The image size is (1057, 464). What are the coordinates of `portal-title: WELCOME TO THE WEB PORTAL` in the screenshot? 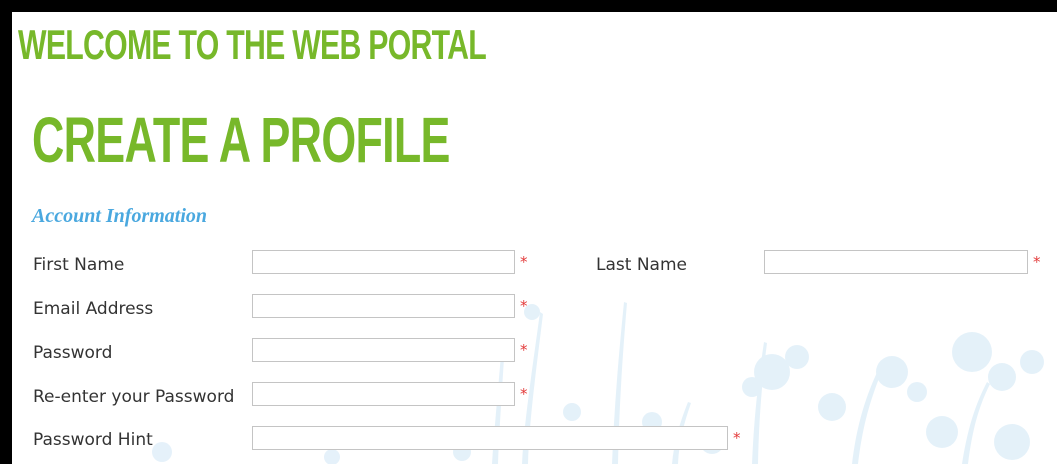 It's located at (252, 44).